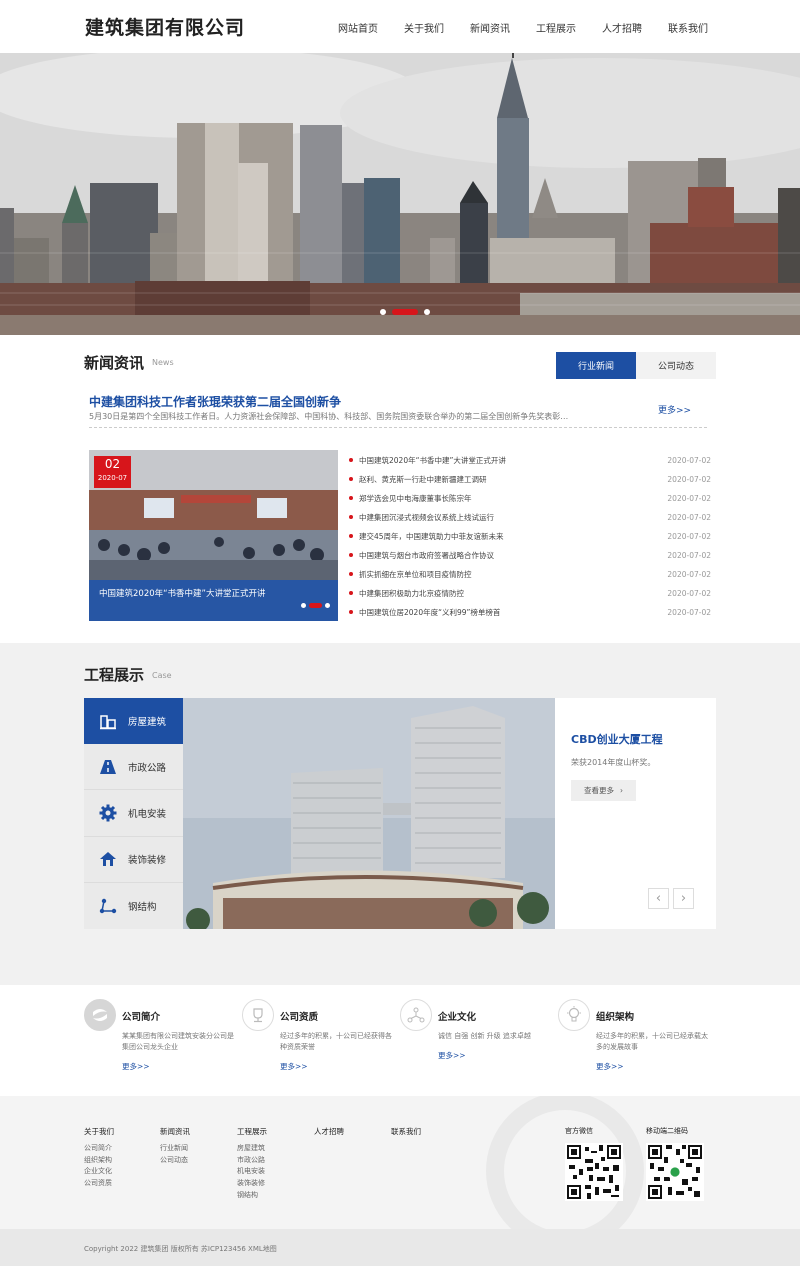 The image size is (800, 1266). I want to click on case-menu-label: 钢结构, so click(142, 907).